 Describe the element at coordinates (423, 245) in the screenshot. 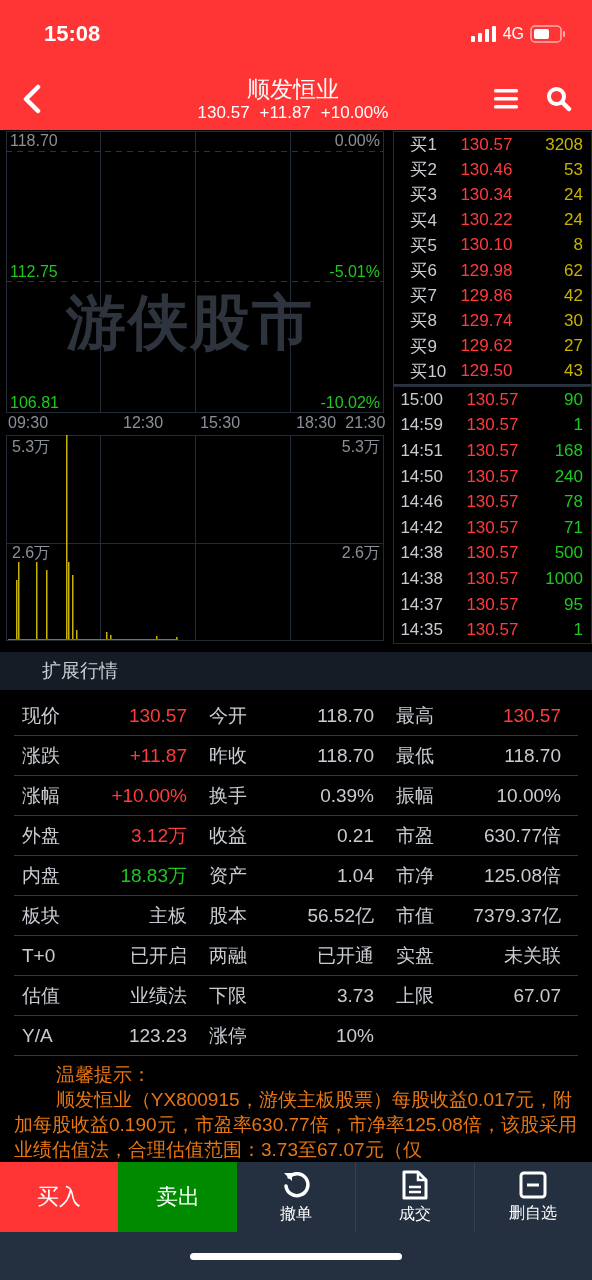

I see `bid-level: 买5` at that location.